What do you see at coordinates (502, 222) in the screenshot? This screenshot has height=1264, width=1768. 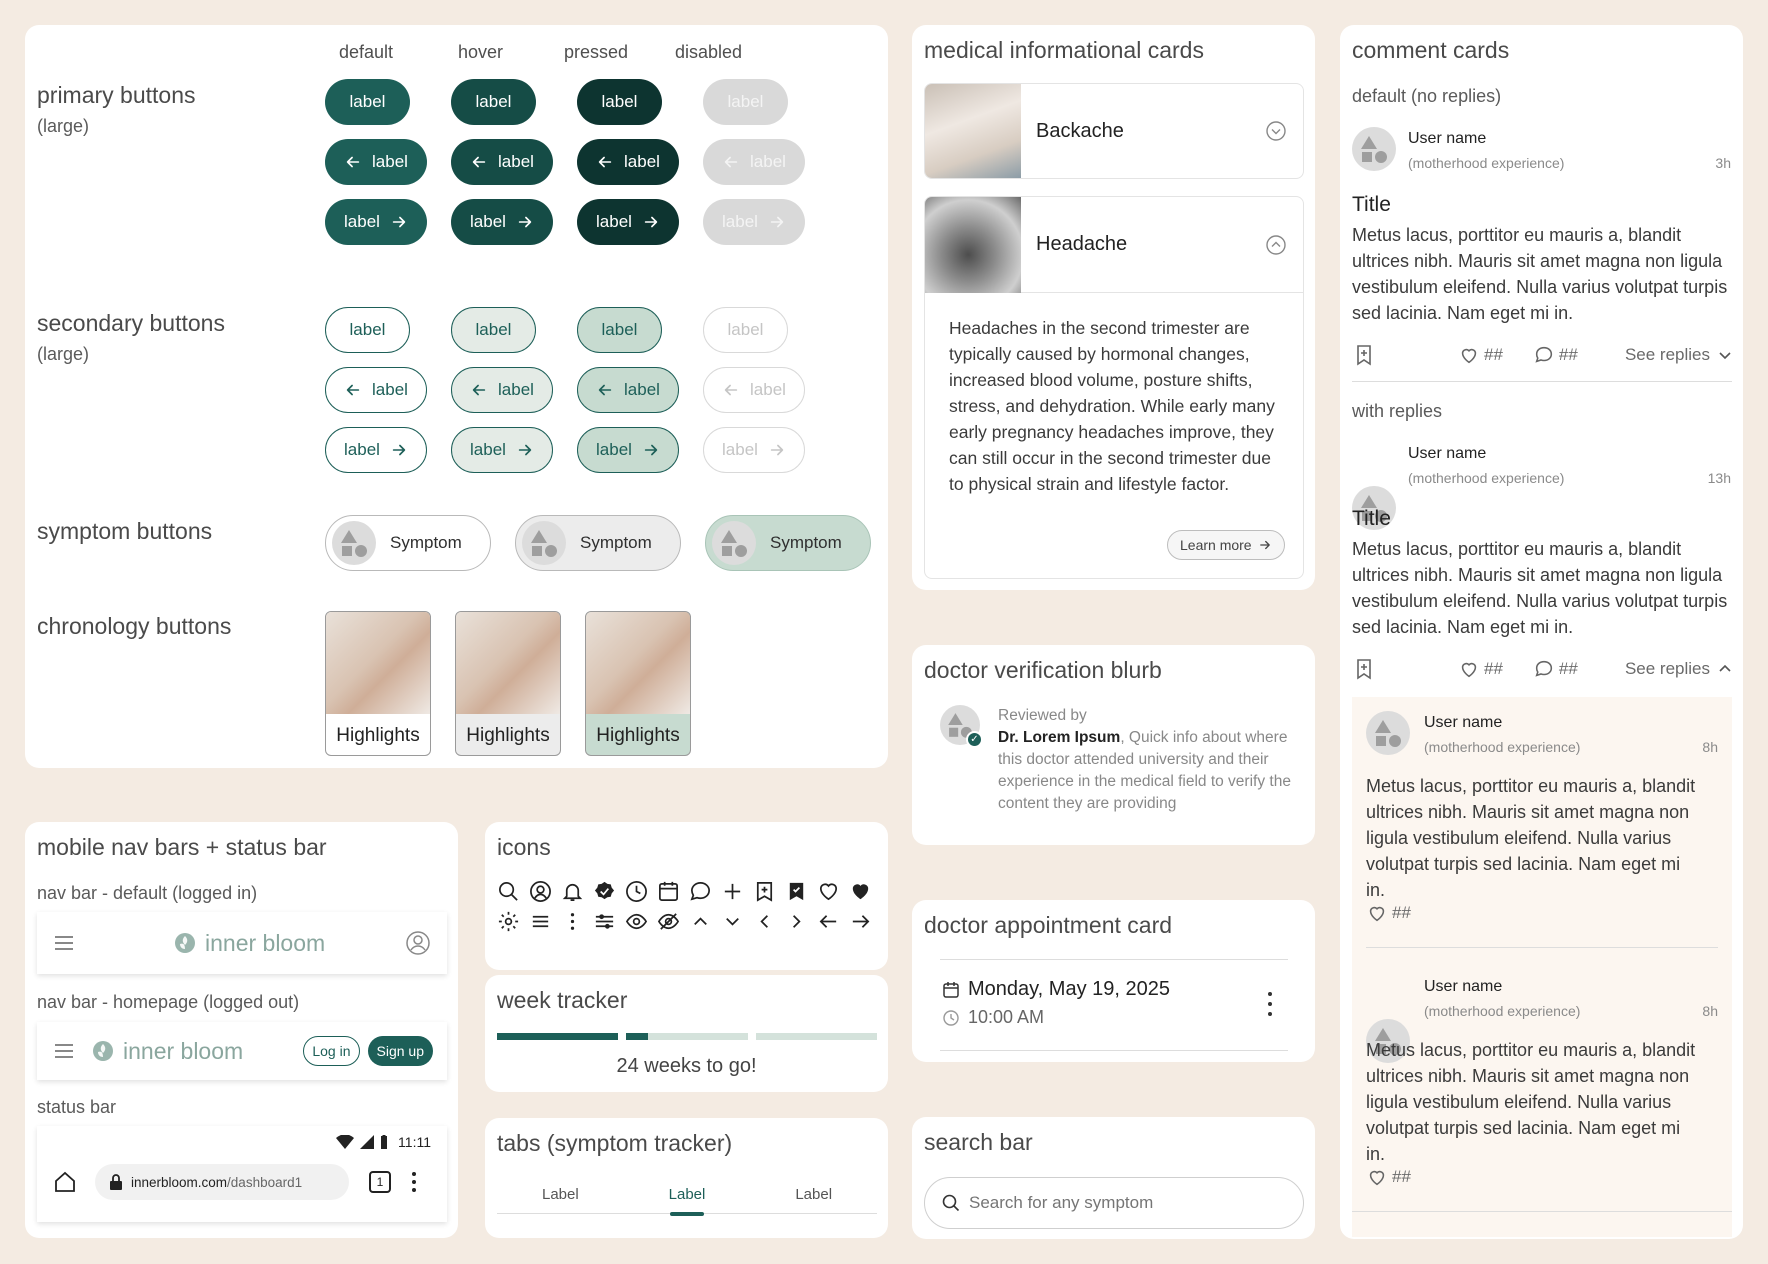 I see `primary-button-icon-right-hover: label` at bounding box center [502, 222].